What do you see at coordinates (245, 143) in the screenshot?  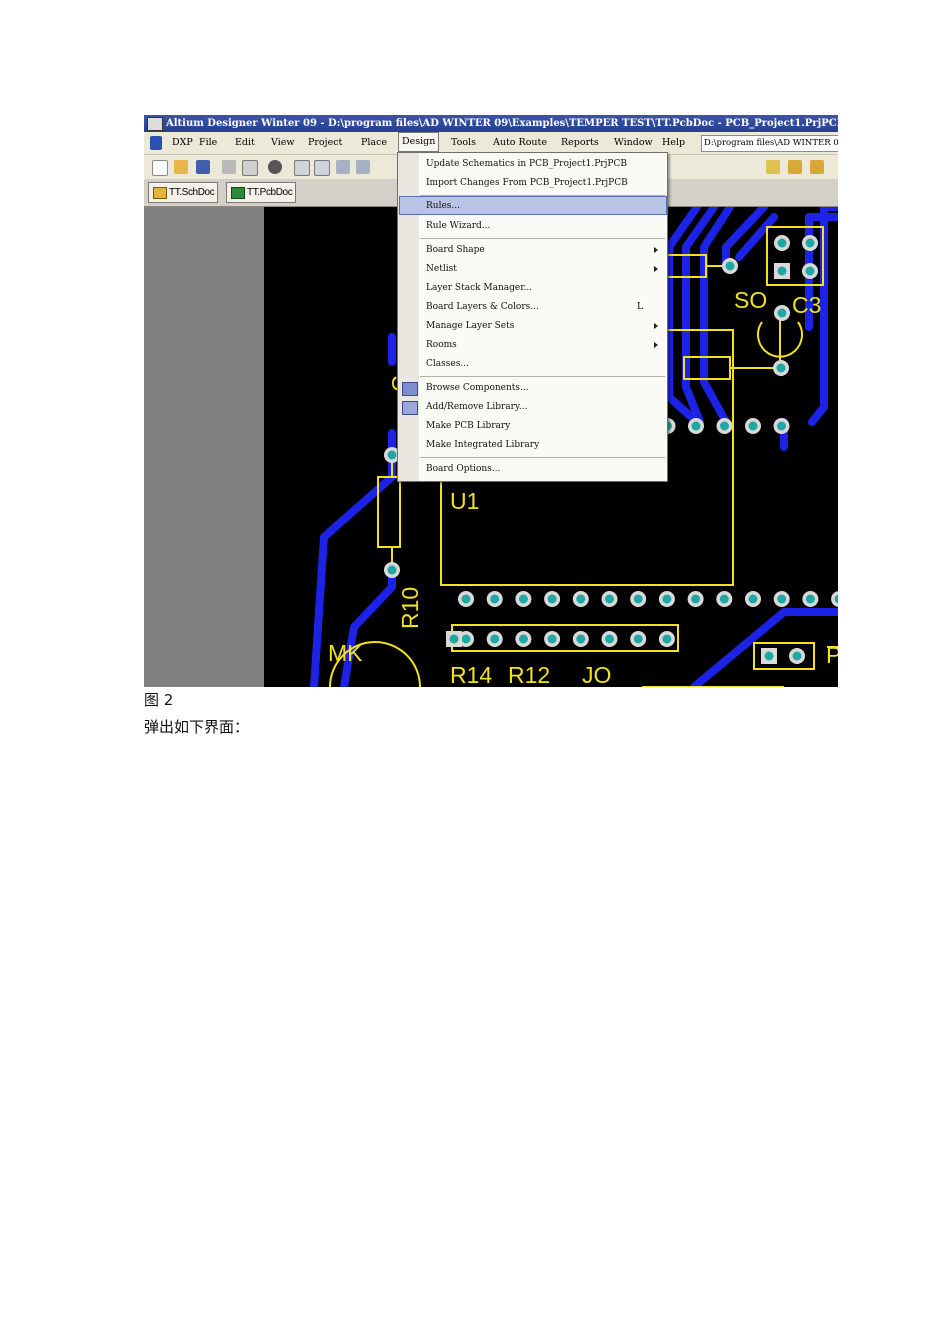 I see `menu-edit: Edit` at bounding box center [245, 143].